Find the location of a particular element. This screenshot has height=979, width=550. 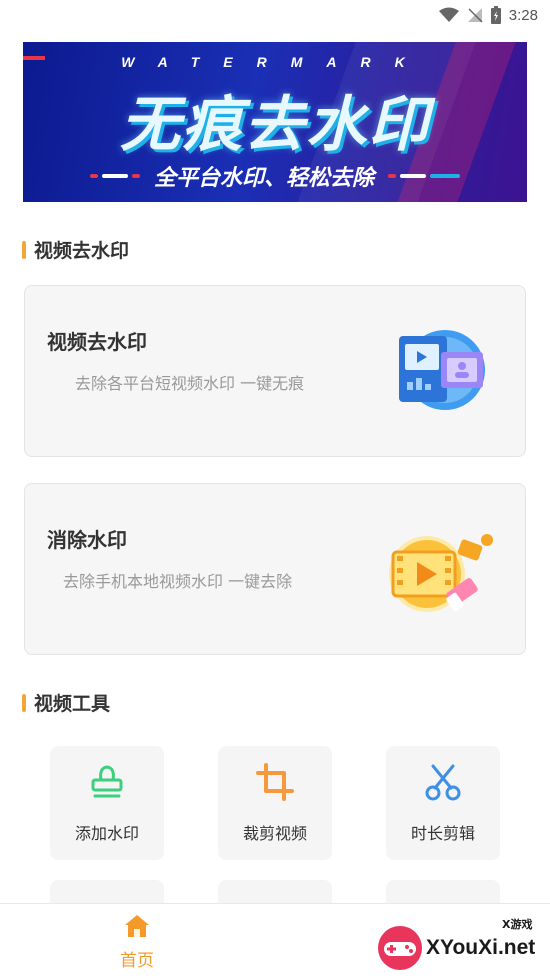

section-title-remove: 视频去水印 is located at coordinates (75, 249).